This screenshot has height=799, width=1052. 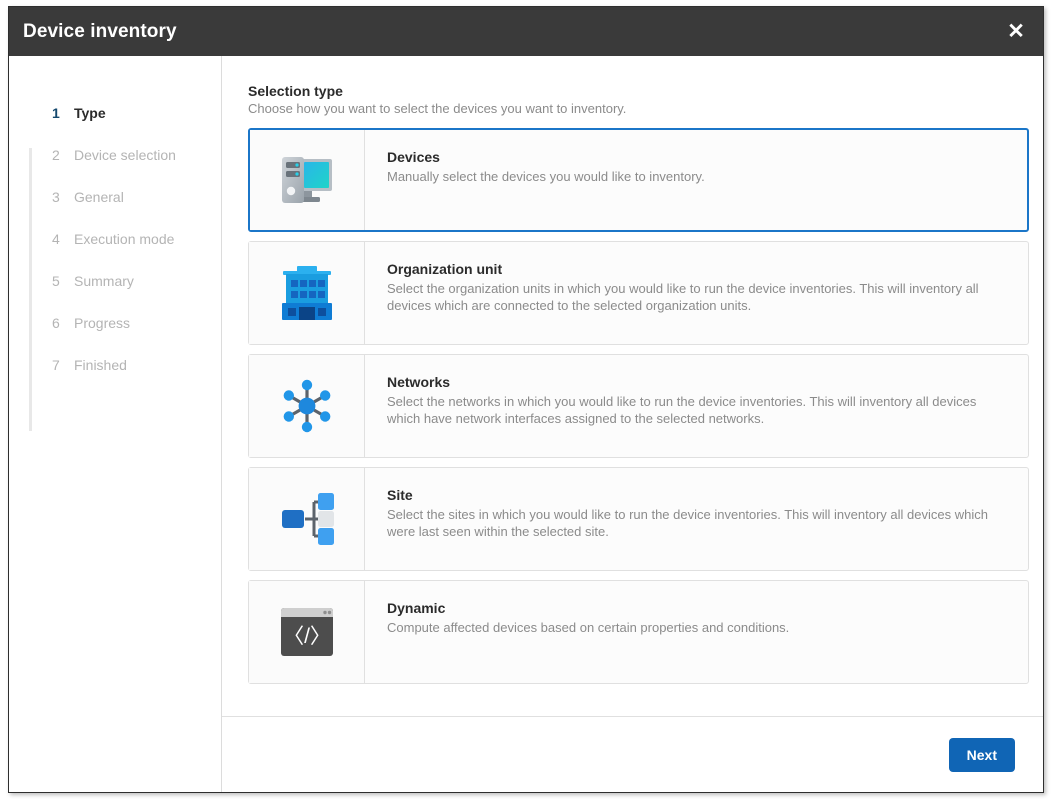 I want to click on desktop-computer-icon, so click(x=307, y=180).